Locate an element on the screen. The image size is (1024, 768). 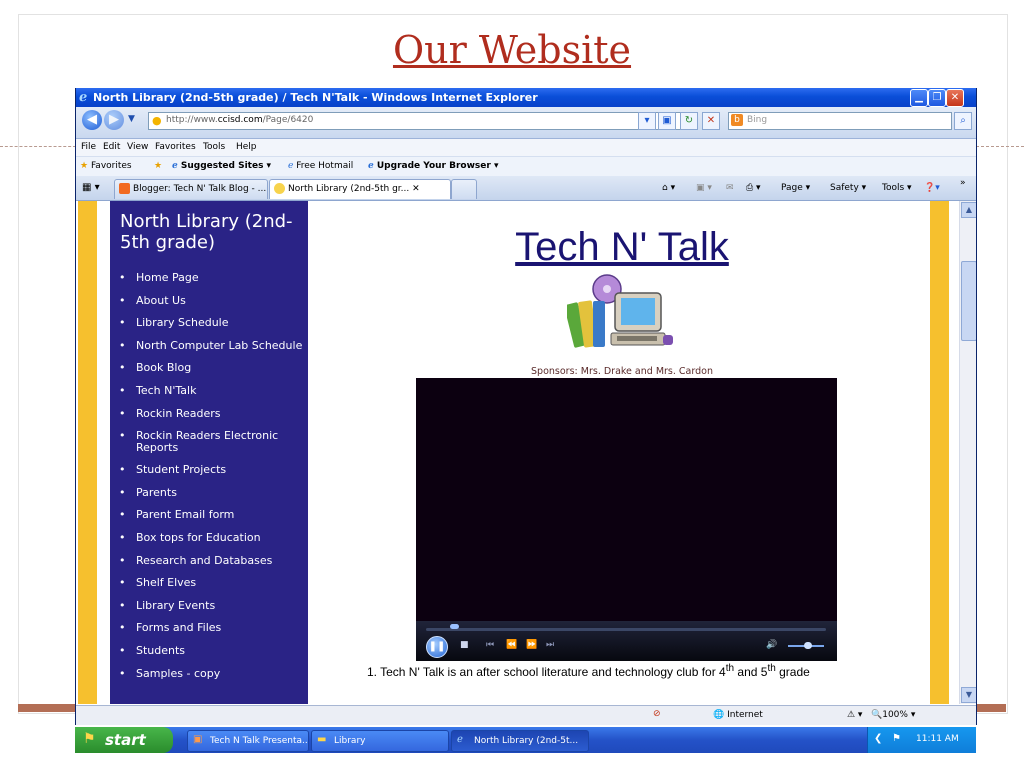
home-icon: ⌂ ▾ is located at coordinates (668, 188).